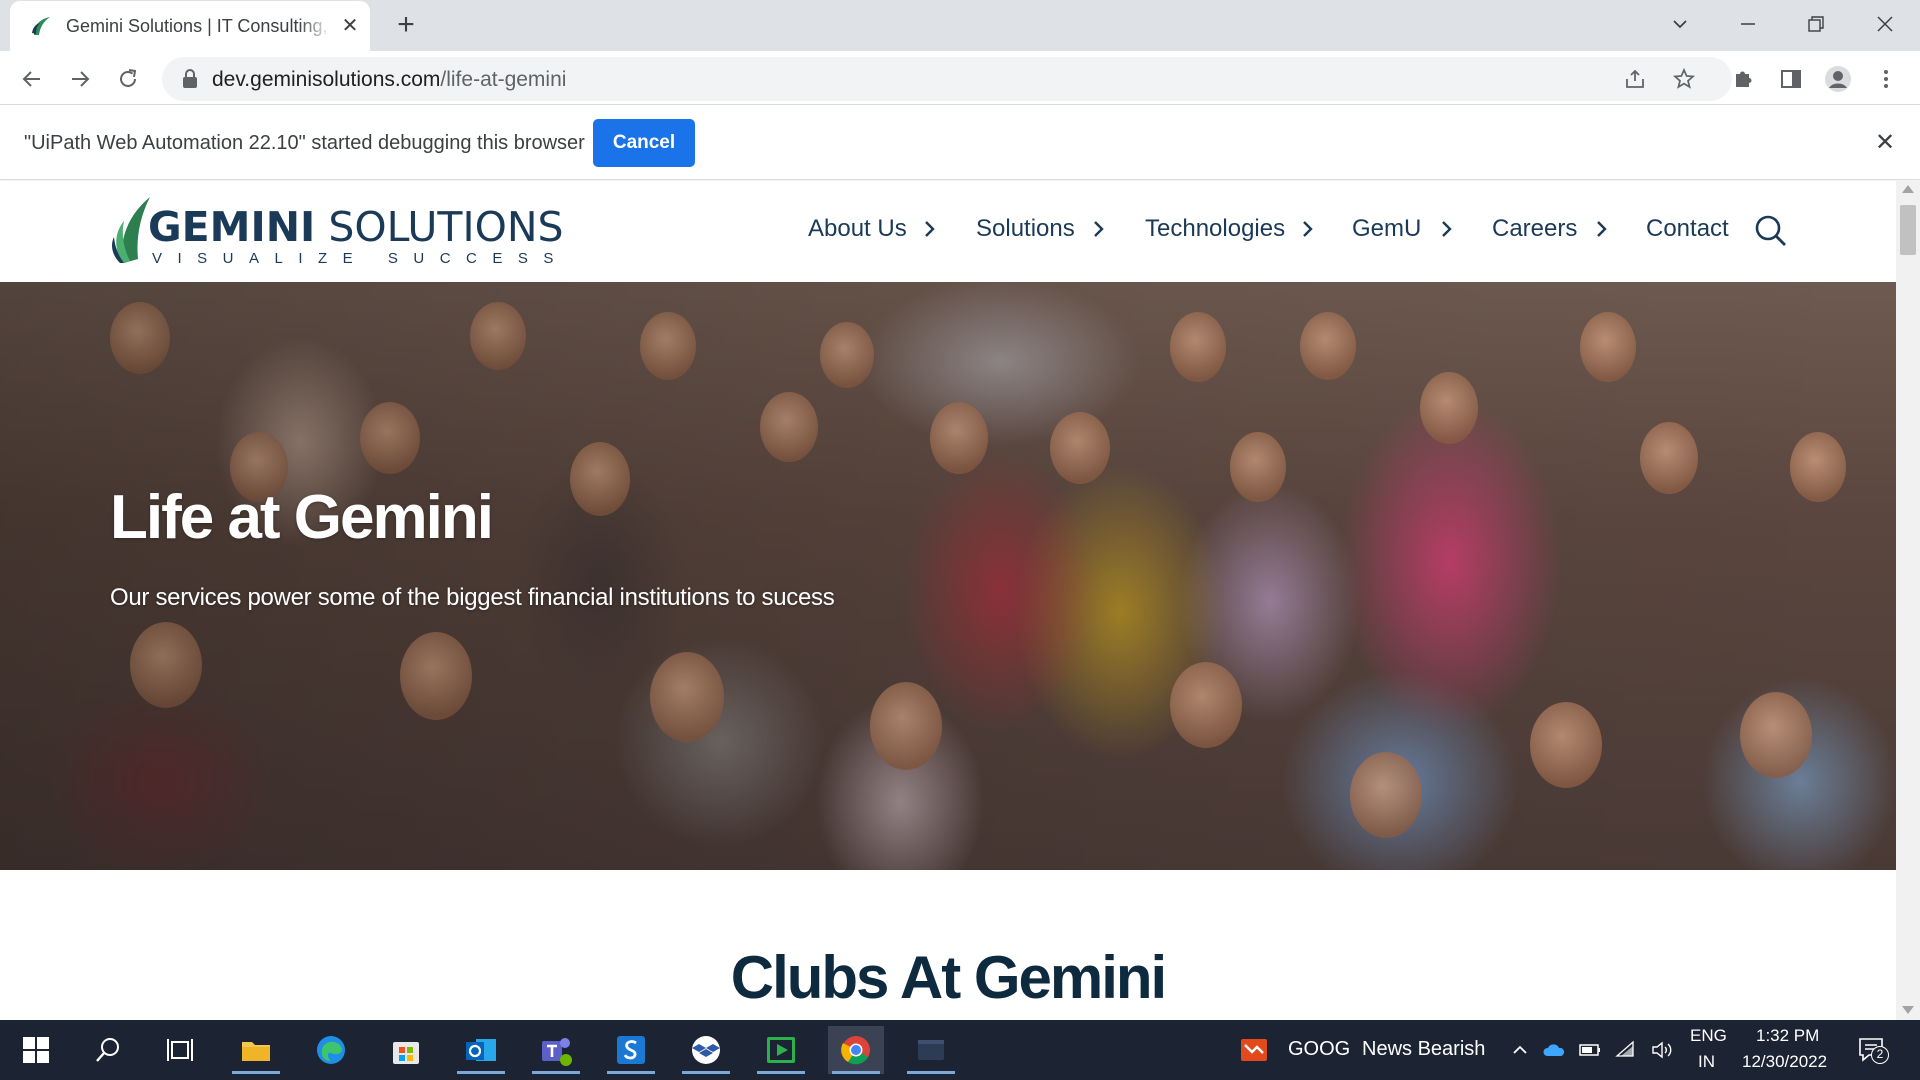 This screenshot has height=1080, width=1920. What do you see at coordinates (857, 229) in the screenshot?
I see `nav-about-us: About Us` at bounding box center [857, 229].